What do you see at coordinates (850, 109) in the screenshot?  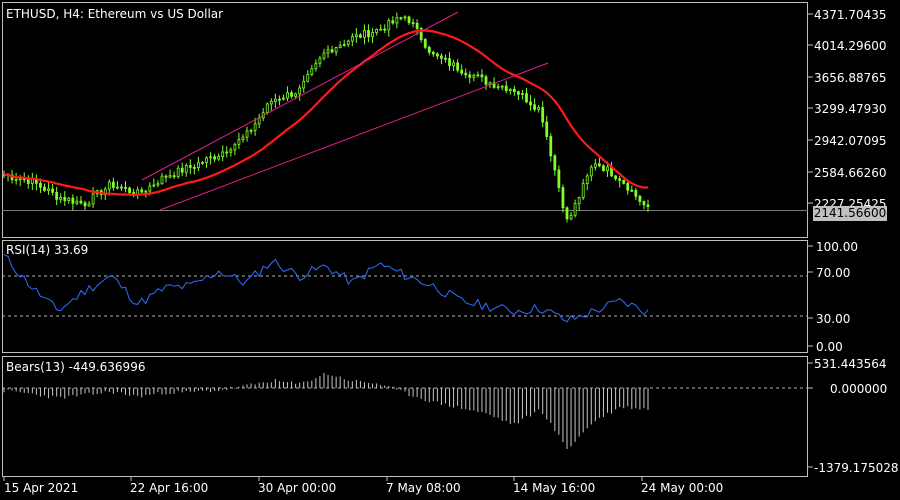 I see `price-tick-label: 3299.47930` at bounding box center [850, 109].